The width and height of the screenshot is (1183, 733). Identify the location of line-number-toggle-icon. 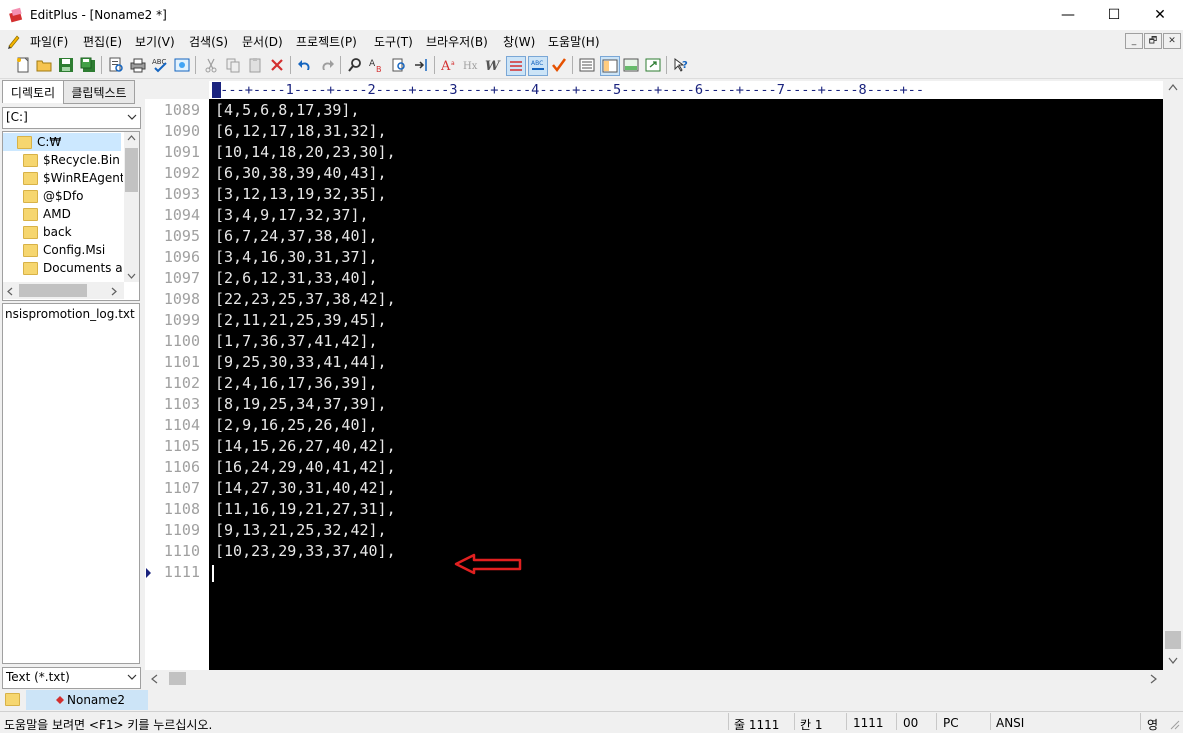
(516, 66).